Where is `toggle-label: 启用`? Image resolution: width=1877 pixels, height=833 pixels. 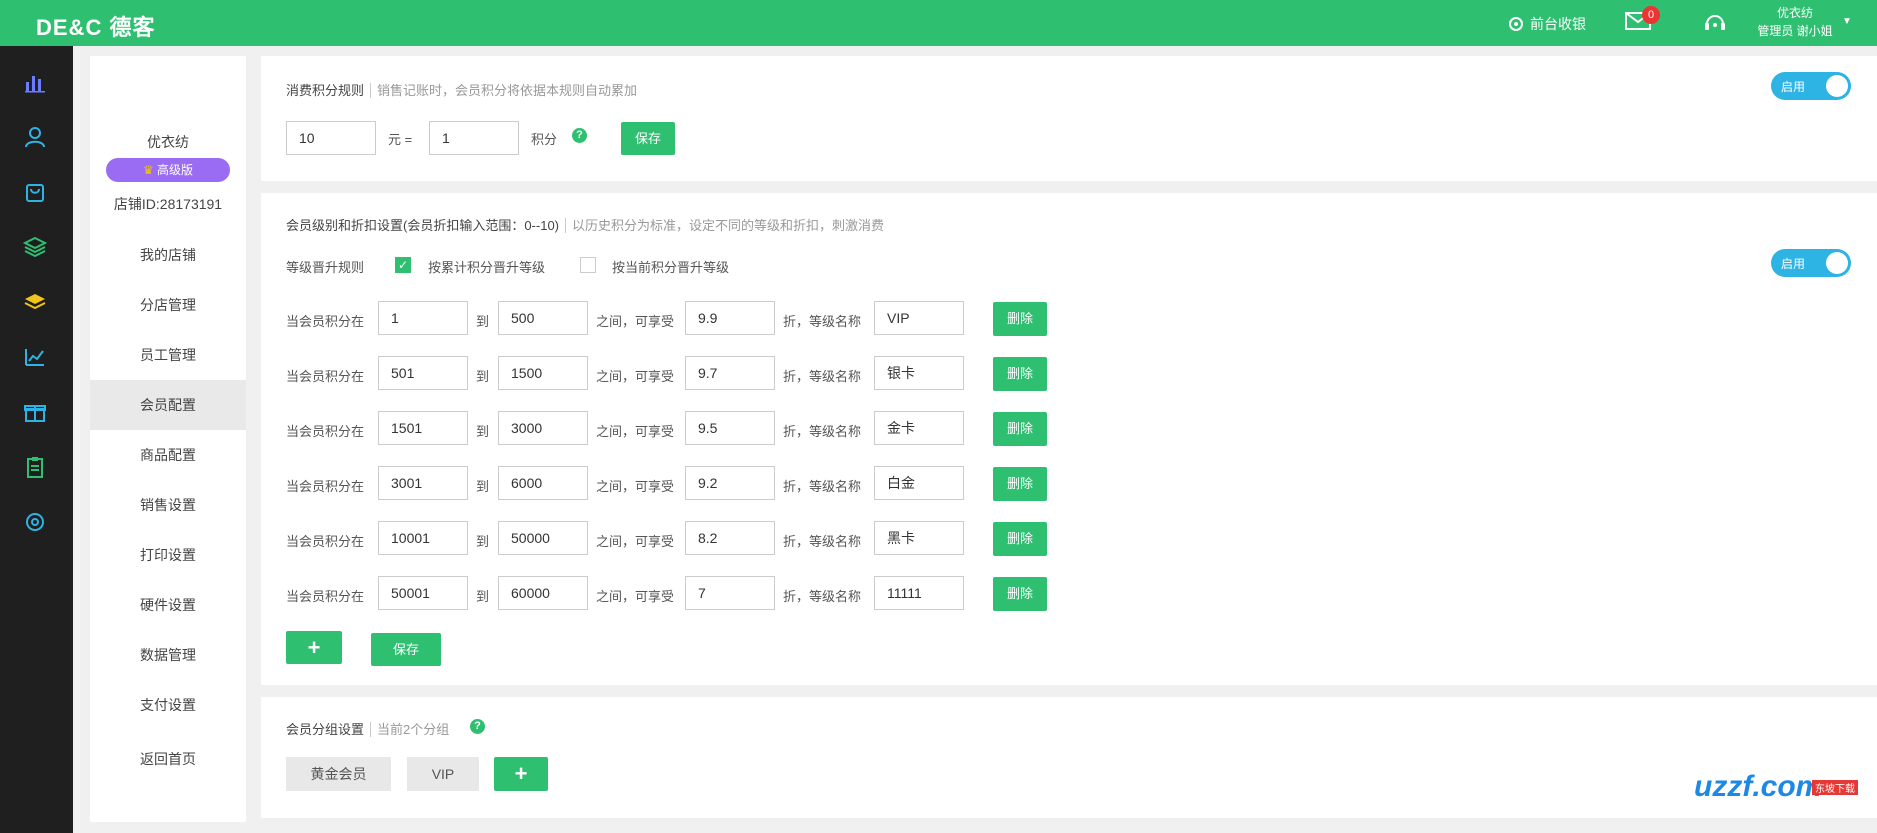
toggle-label: 启用 is located at coordinates (1793, 87).